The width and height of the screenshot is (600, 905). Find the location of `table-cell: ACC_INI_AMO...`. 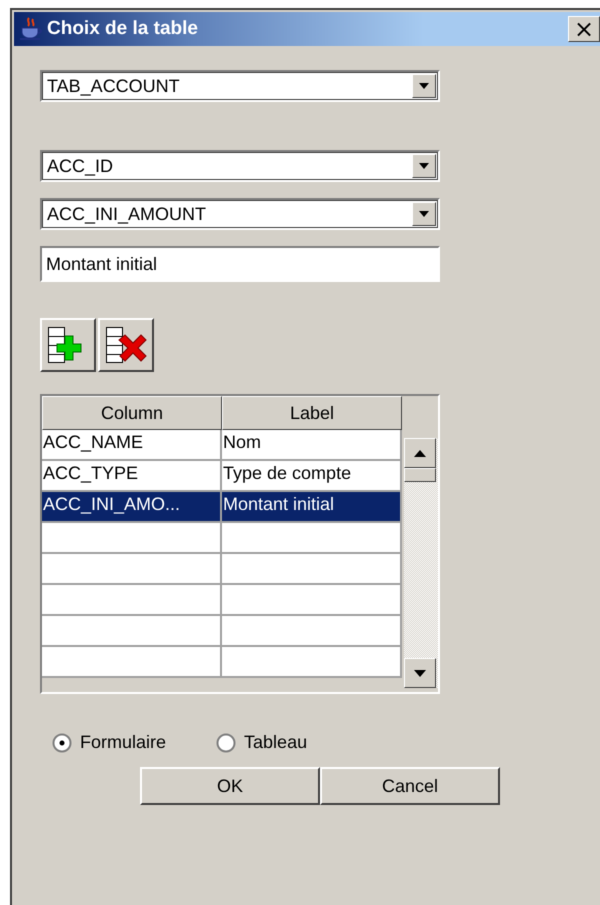

table-cell: ACC_INI_AMO... is located at coordinates (132, 507).